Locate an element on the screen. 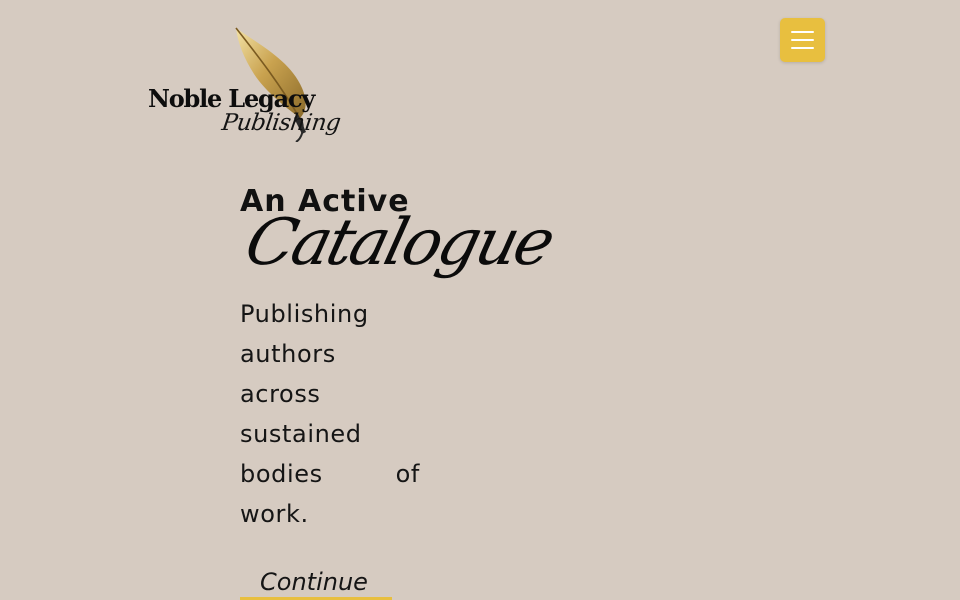 The height and width of the screenshot is (600, 960). hero-script-title: Catalogue is located at coordinates (399, 243).